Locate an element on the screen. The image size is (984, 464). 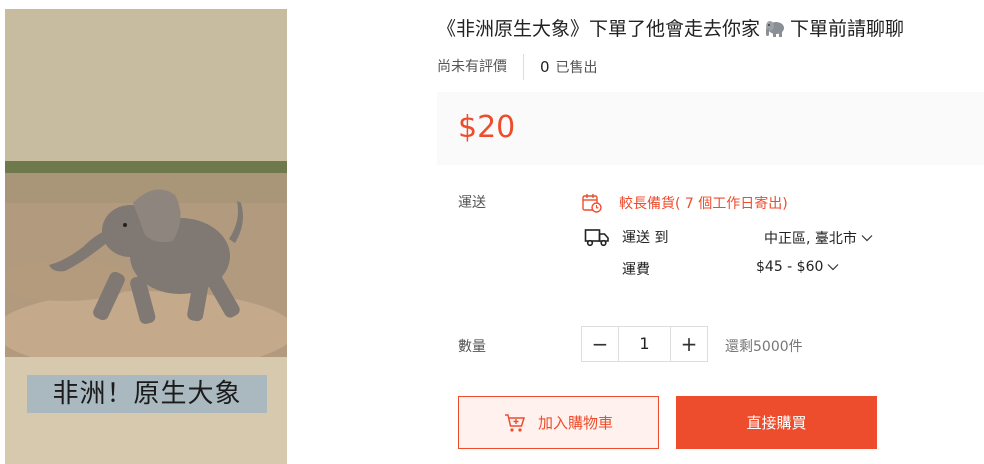
shipping-location: 中正區, 臺北市 is located at coordinates (810, 239).